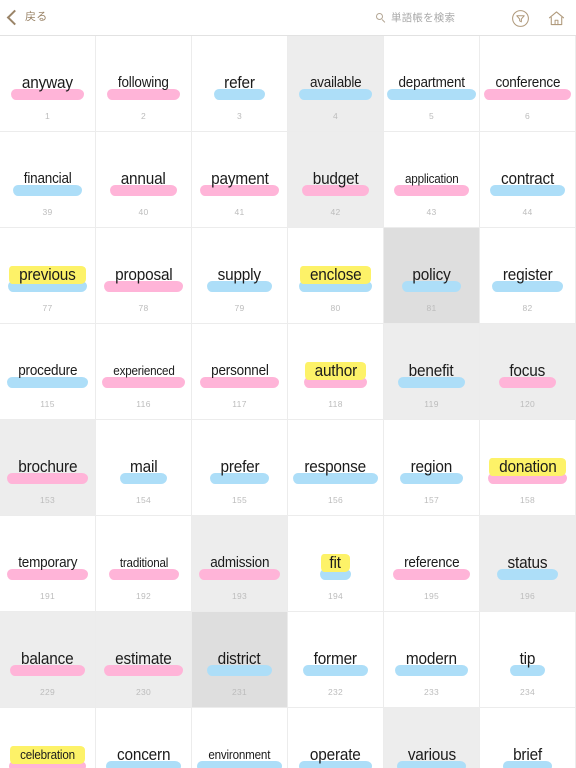  I want to click on word-card-body: mail, so click(143, 467).